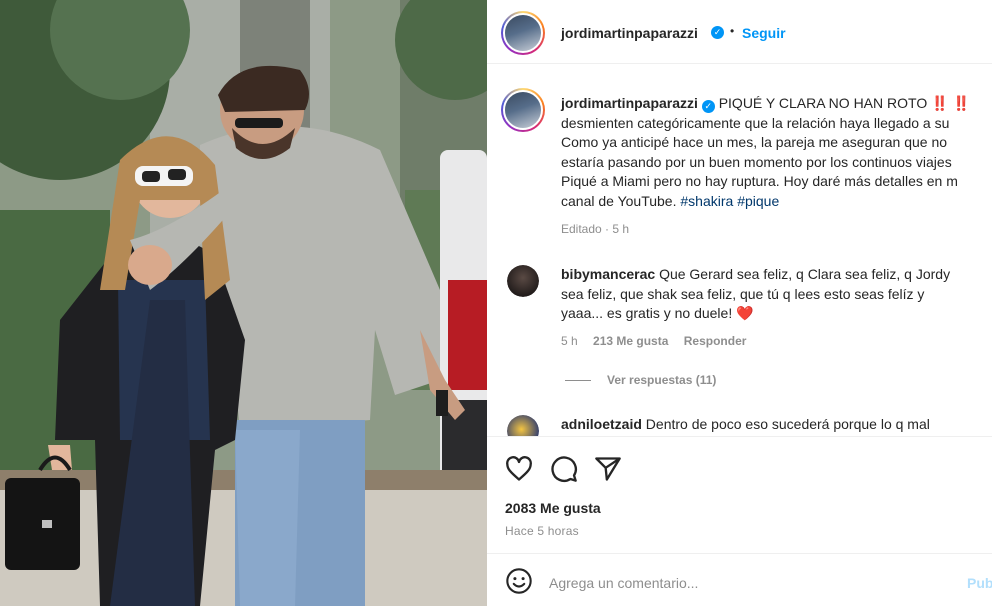 This screenshot has height=606, width=992. I want to click on caption-line-text: canal de YouTube., so click(619, 200).